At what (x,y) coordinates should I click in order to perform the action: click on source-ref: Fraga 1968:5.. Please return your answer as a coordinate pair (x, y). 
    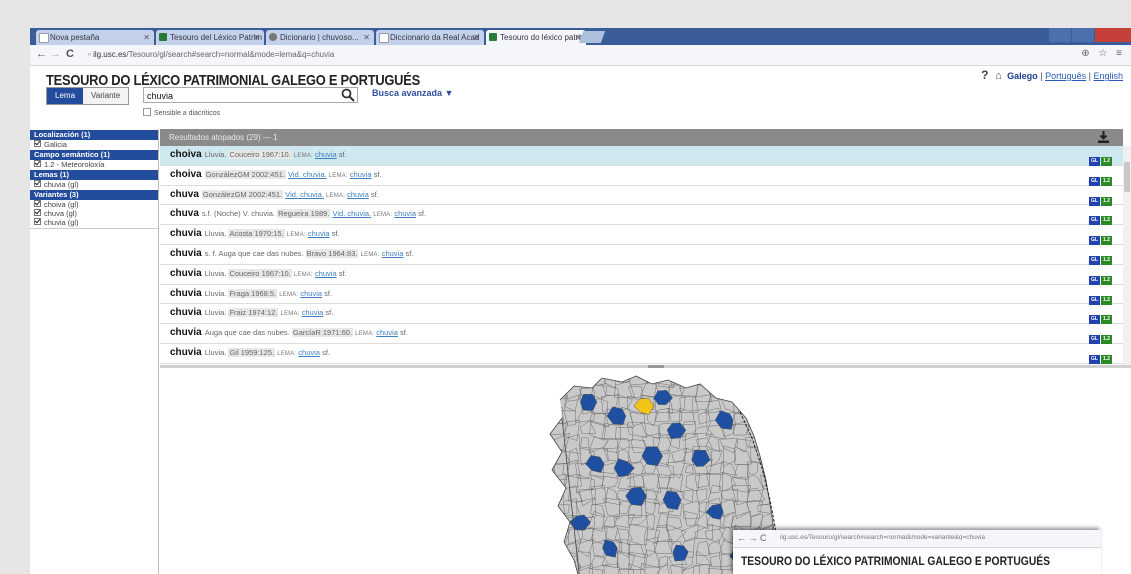
    Looking at the image, I should click on (253, 293).